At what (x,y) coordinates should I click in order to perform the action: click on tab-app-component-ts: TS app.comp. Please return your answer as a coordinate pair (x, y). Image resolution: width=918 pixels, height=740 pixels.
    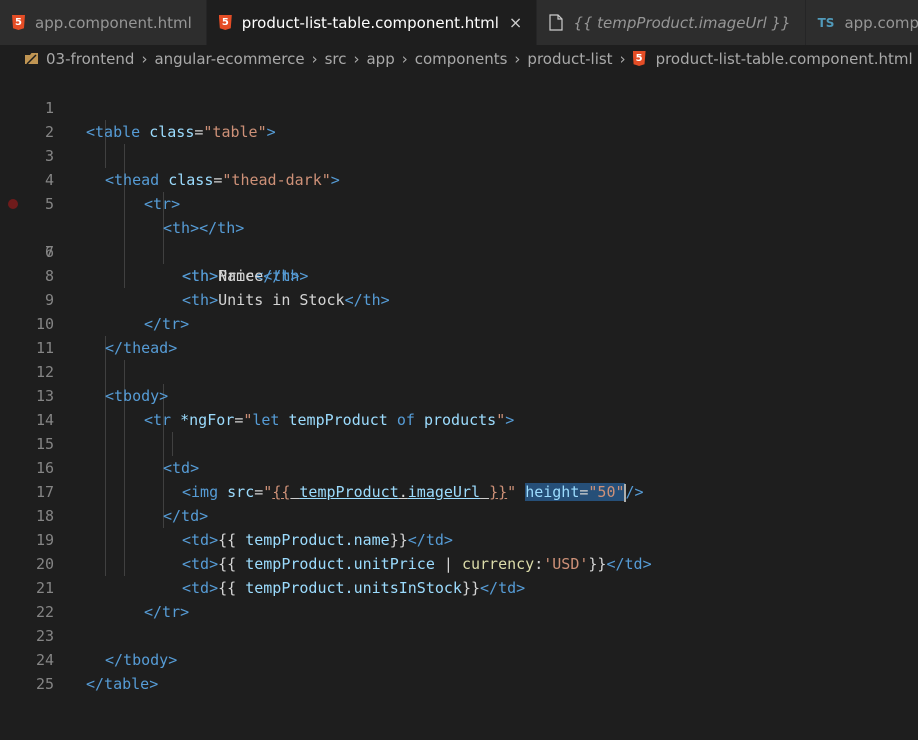
    Looking at the image, I should click on (861, 22).